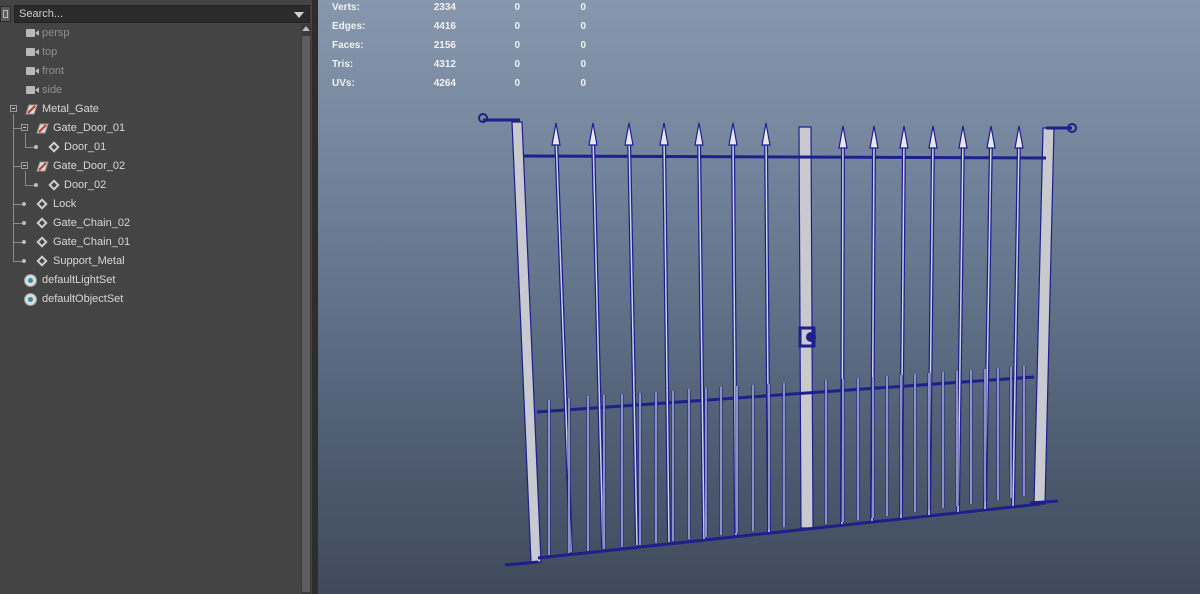 This screenshot has height=594, width=1200. What do you see at coordinates (306, 314) in the screenshot?
I see `scrollbar-thumb` at bounding box center [306, 314].